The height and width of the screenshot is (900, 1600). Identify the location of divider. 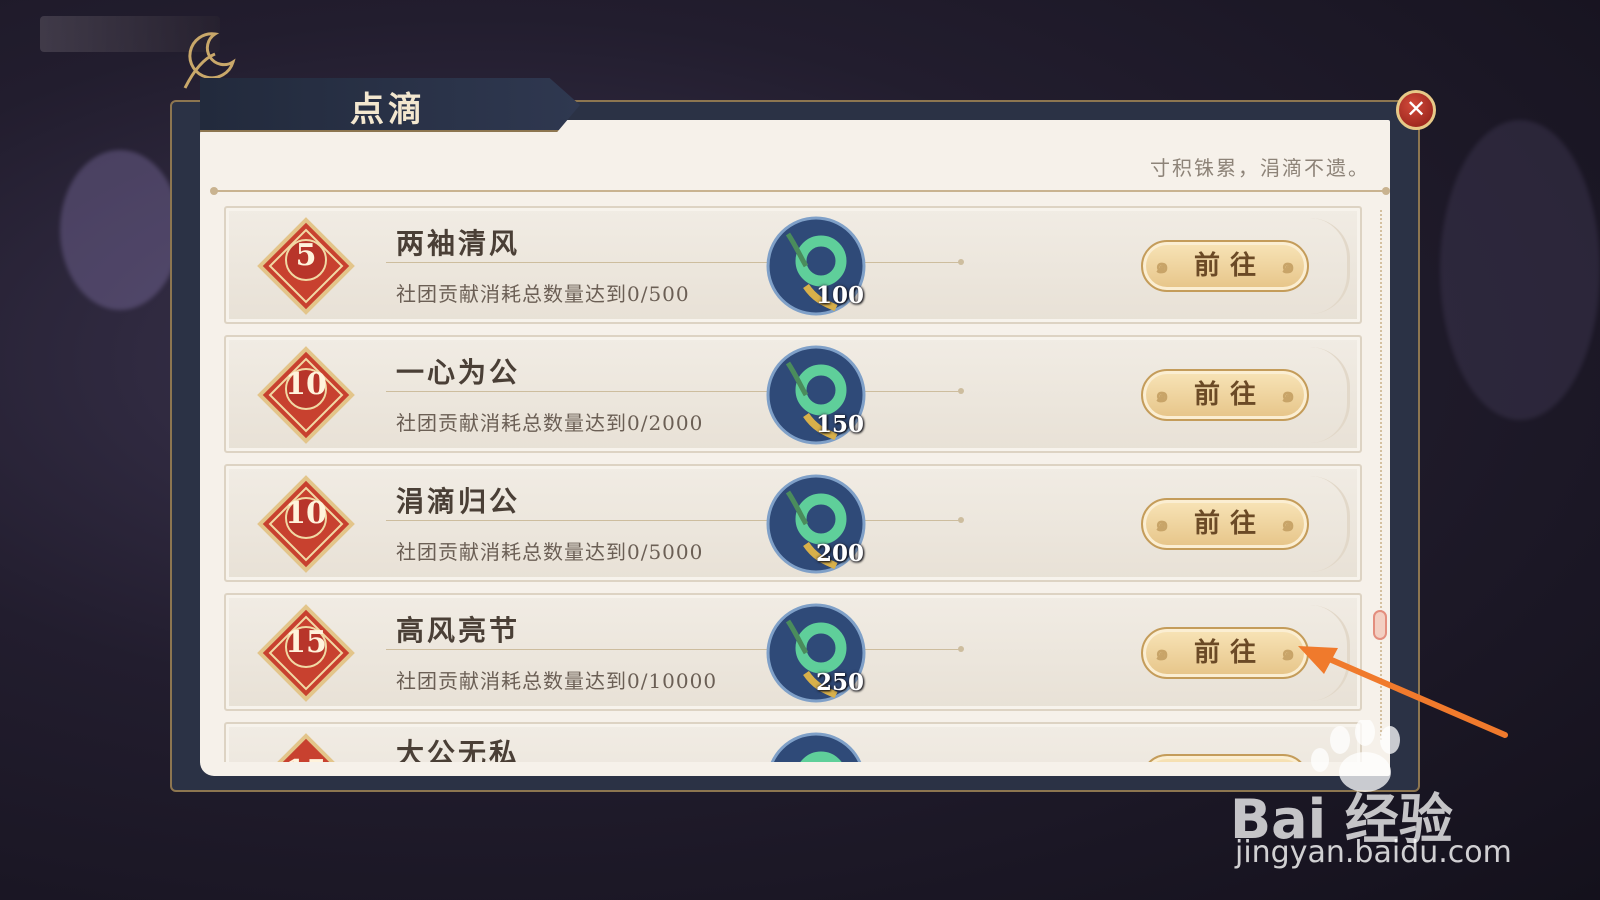
(800, 191).